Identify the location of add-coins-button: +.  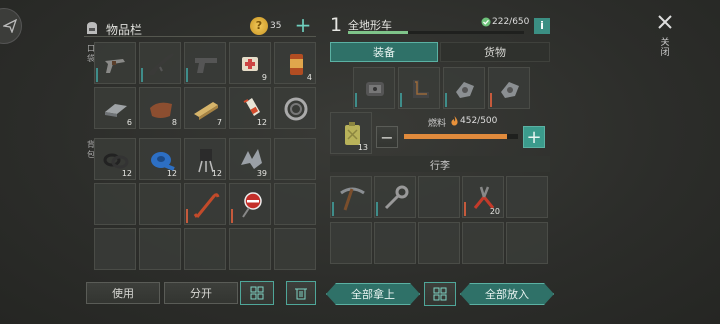
(303, 25).